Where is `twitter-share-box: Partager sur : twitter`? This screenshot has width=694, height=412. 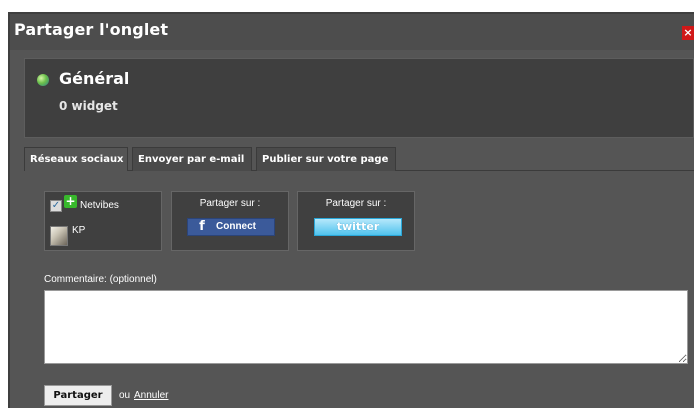 twitter-share-box: Partager sur : twitter is located at coordinates (356, 221).